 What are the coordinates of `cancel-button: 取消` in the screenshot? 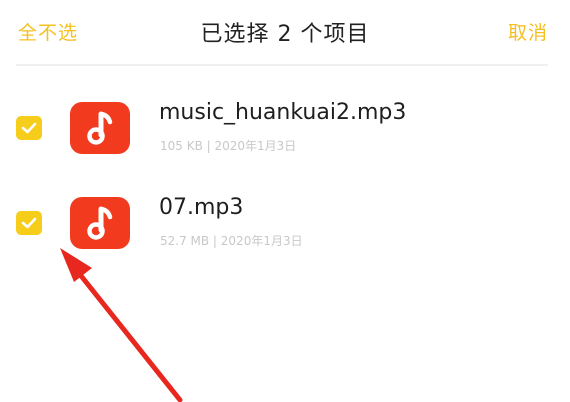 It's located at (528, 31).